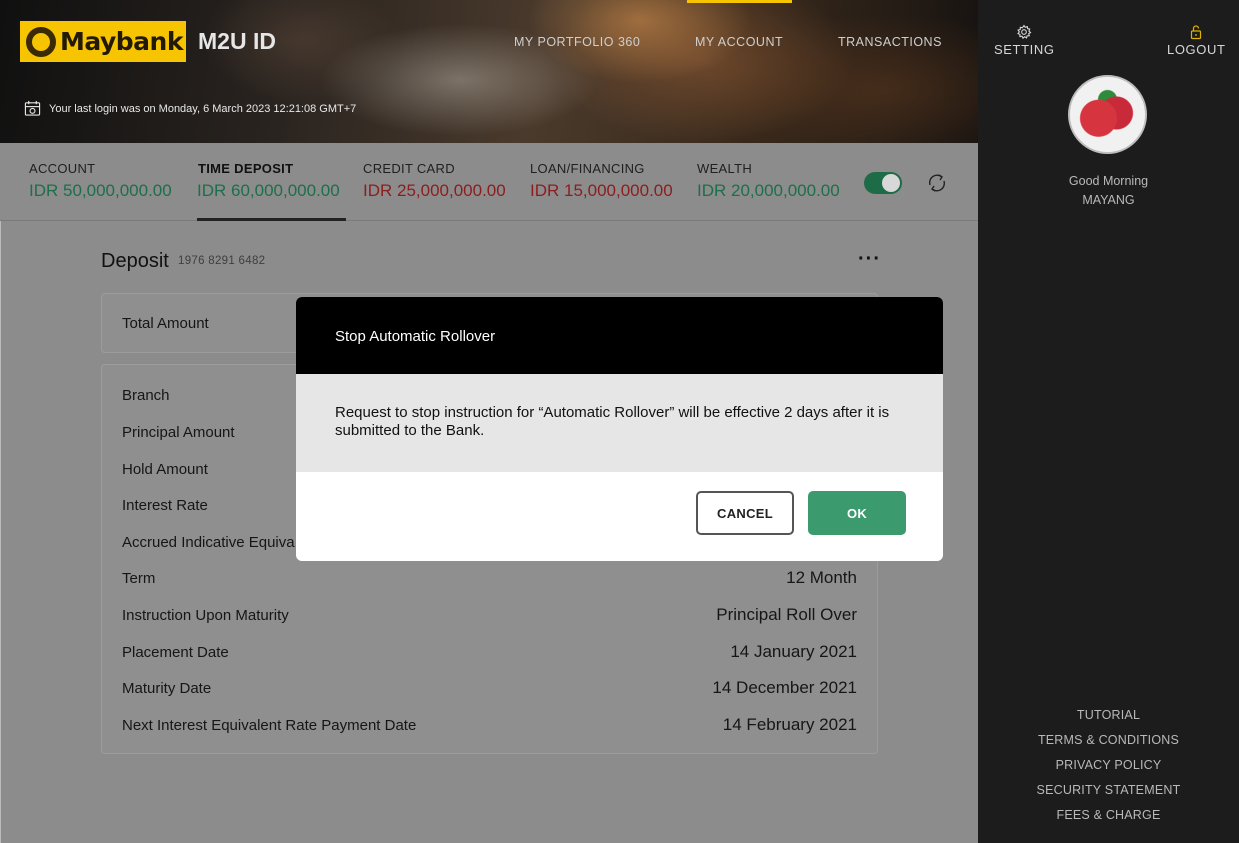 Image resolution: width=1239 pixels, height=843 pixels. I want to click on greeting-block: Good Morning MAYANG, so click(1108, 191).